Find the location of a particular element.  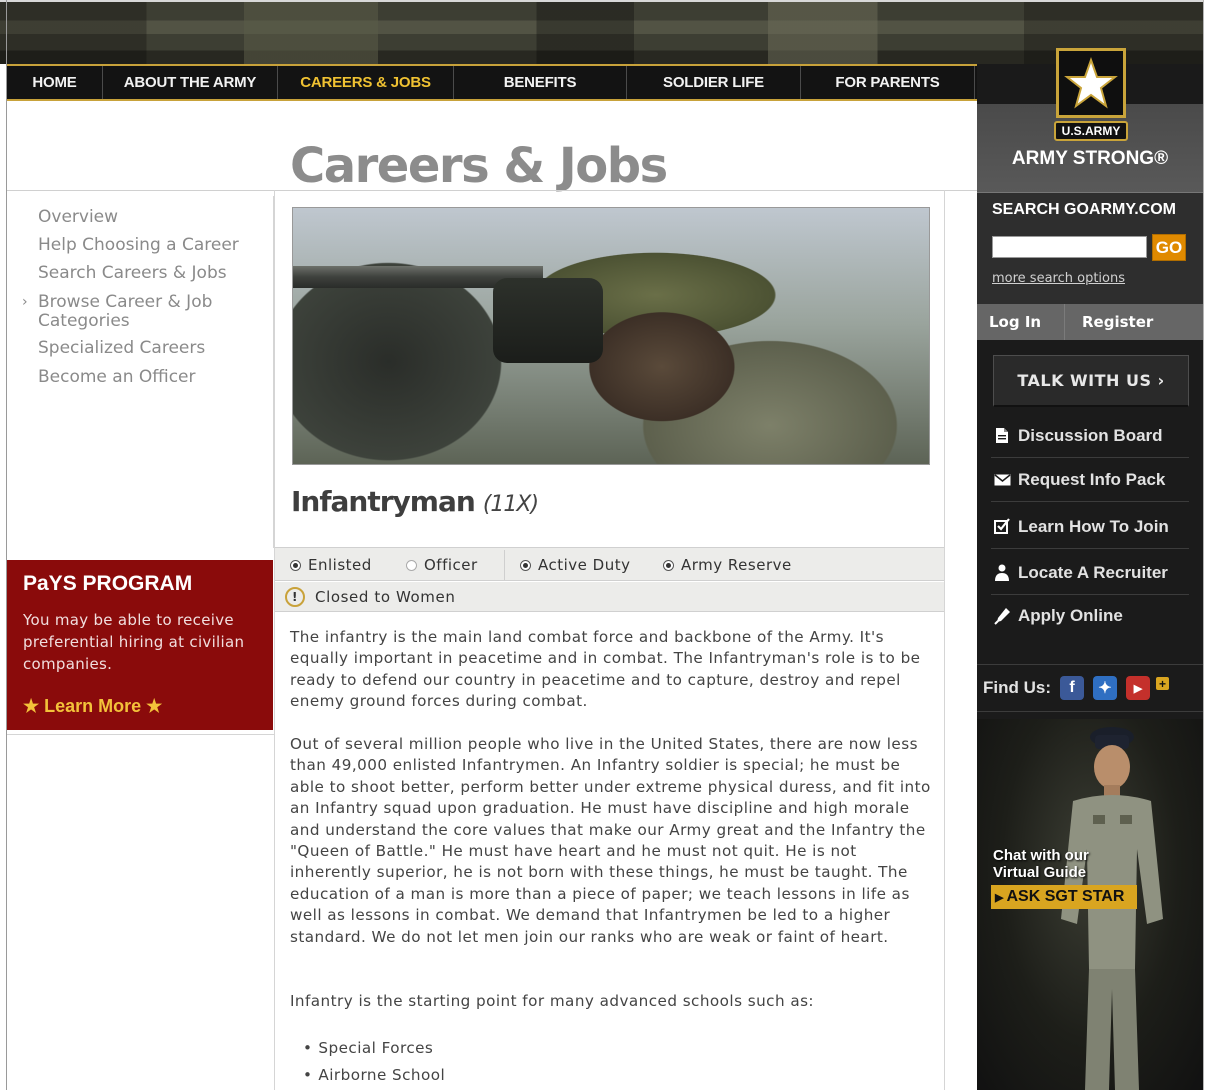

filter-enlisted-label: Enlisted is located at coordinates (340, 565).